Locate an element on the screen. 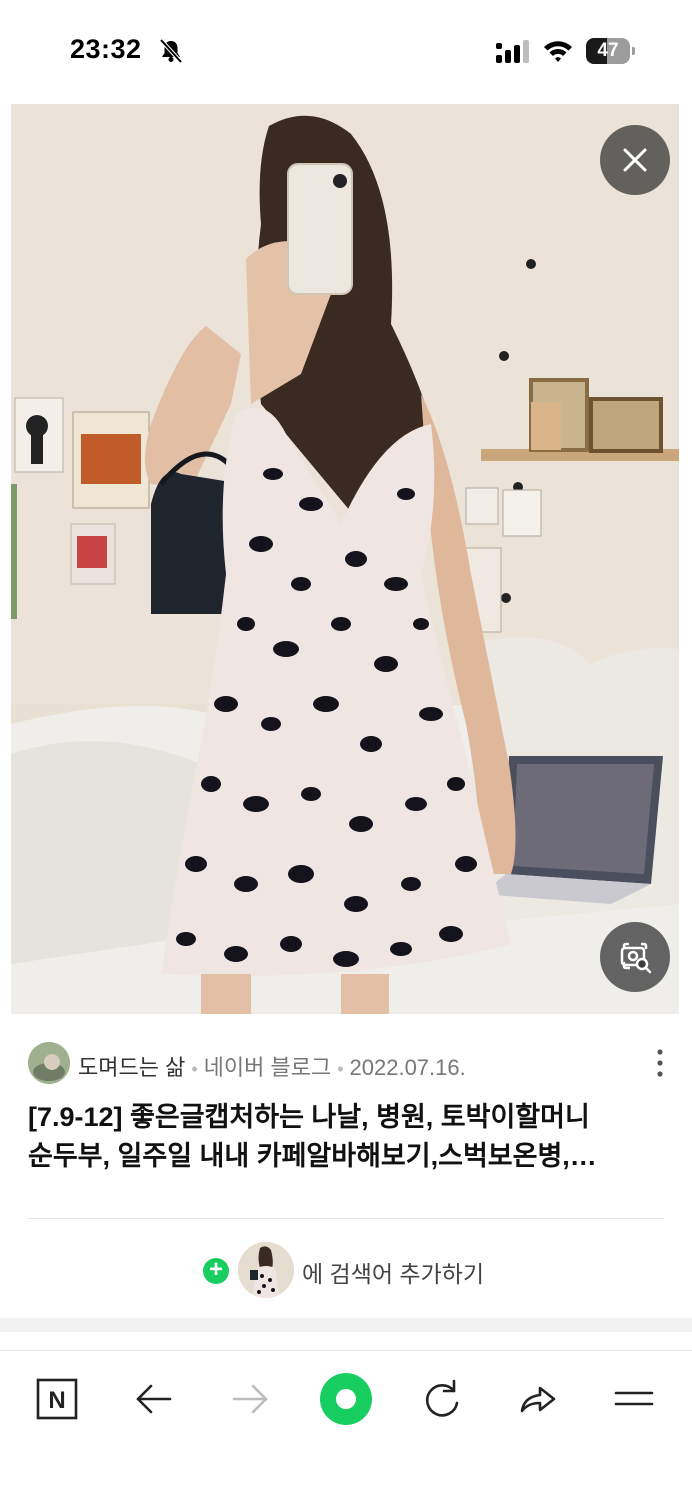  close-icon is located at coordinates (635, 160).